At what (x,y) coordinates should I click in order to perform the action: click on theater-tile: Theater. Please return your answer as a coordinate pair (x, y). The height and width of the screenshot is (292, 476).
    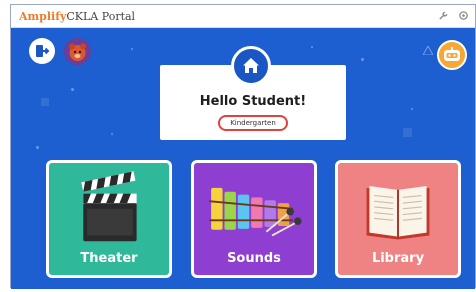
    Looking at the image, I should click on (109, 219).